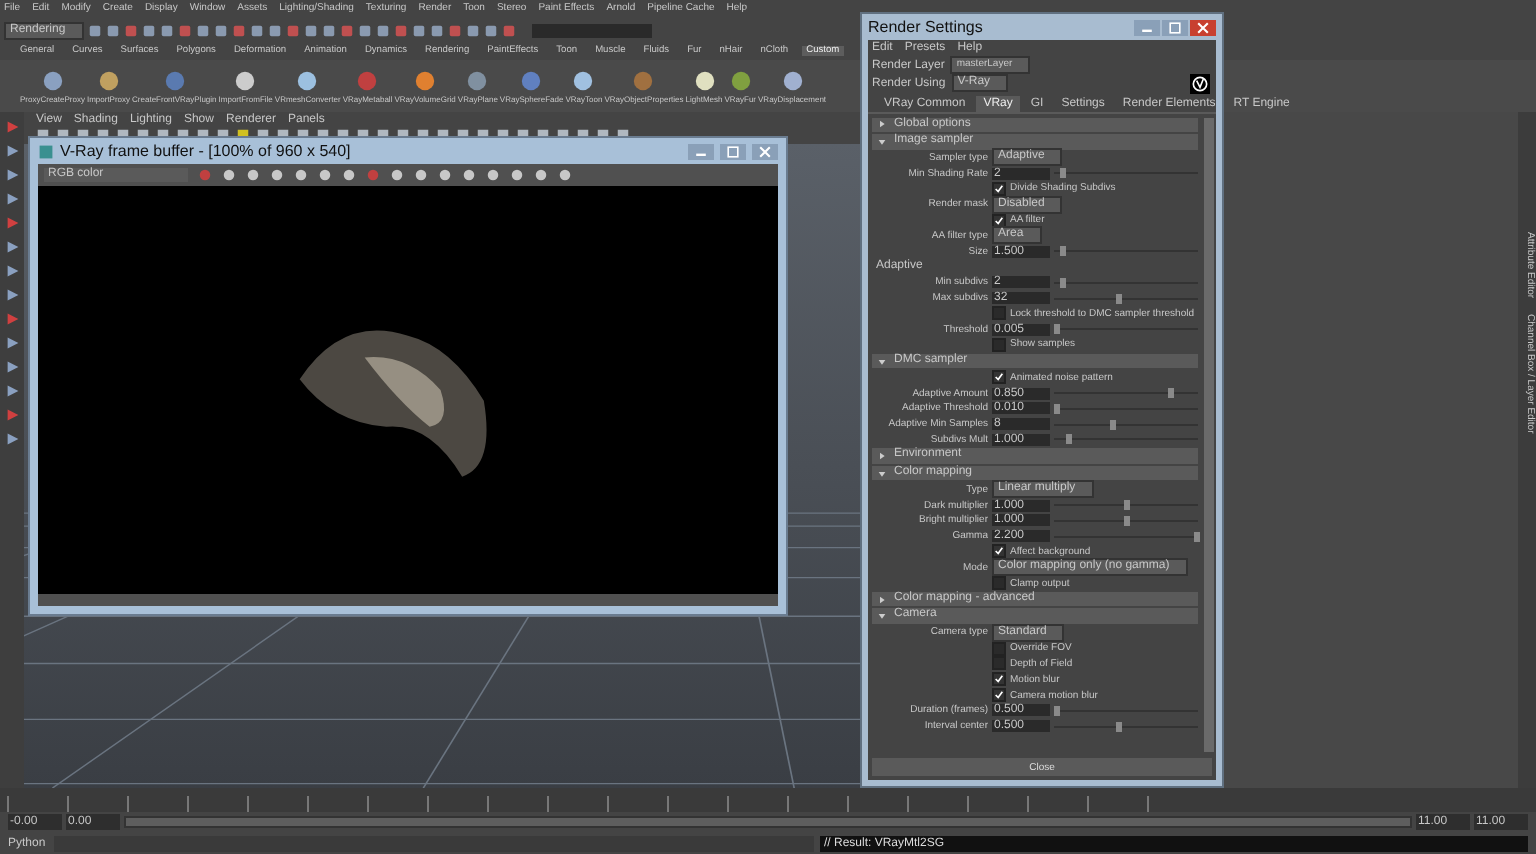 This screenshot has height=854, width=1536. Describe the element at coordinates (1209, 435) in the screenshot. I see `scrollbar` at that location.